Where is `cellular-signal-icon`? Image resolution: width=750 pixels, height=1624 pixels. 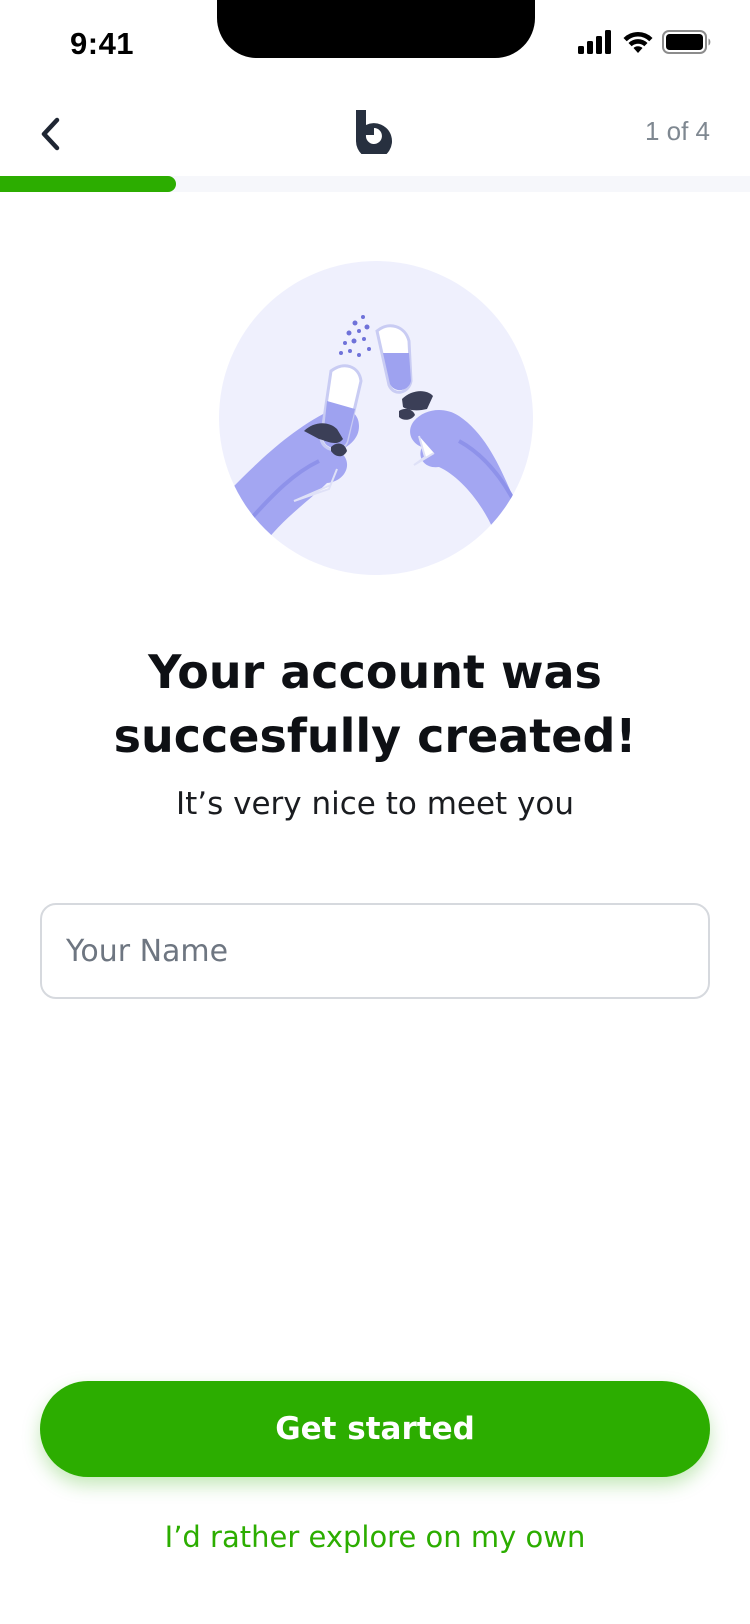
cellular-signal-icon is located at coordinates (594, 42).